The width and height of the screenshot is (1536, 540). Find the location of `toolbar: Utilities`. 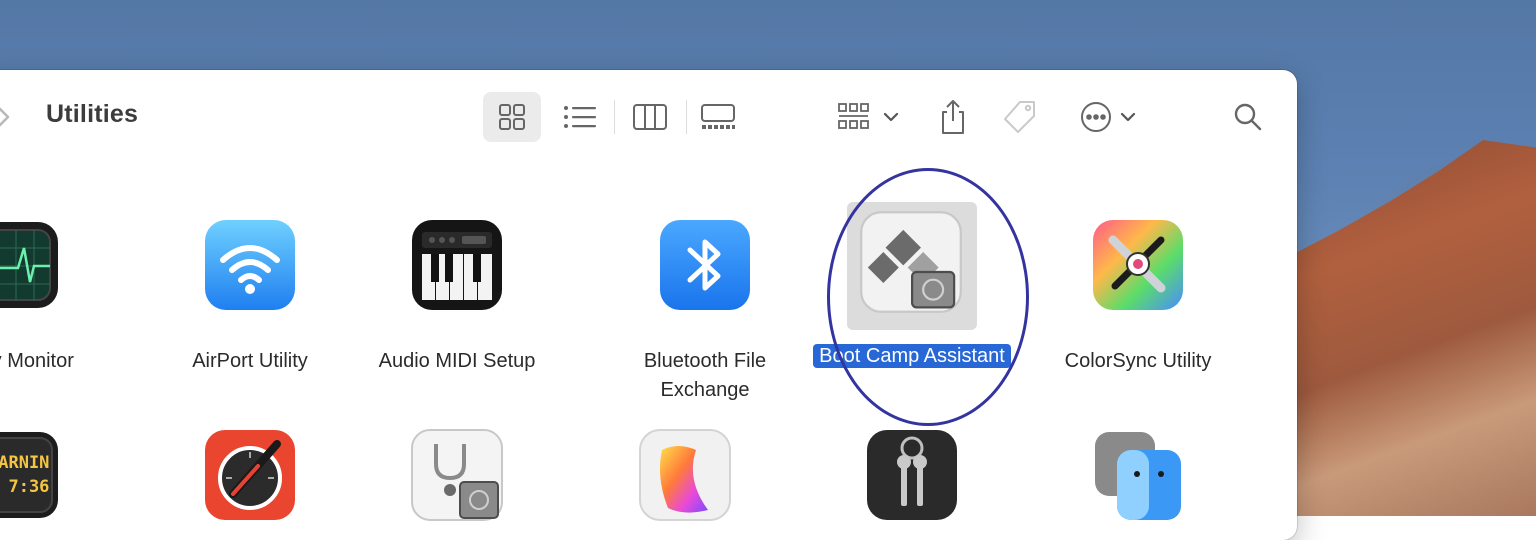

toolbar: Utilities is located at coordinates (648, 116).